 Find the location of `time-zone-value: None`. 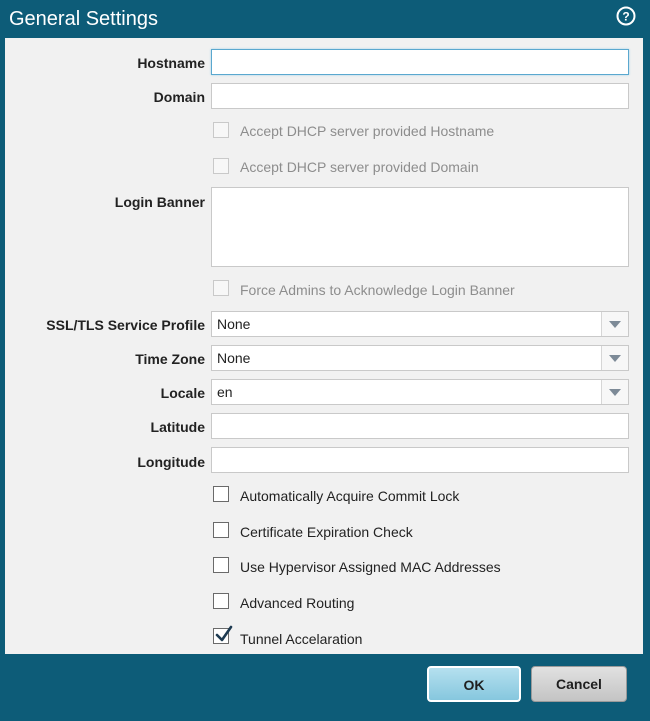

time-zone-value: None is located at coordinates (234, 358).